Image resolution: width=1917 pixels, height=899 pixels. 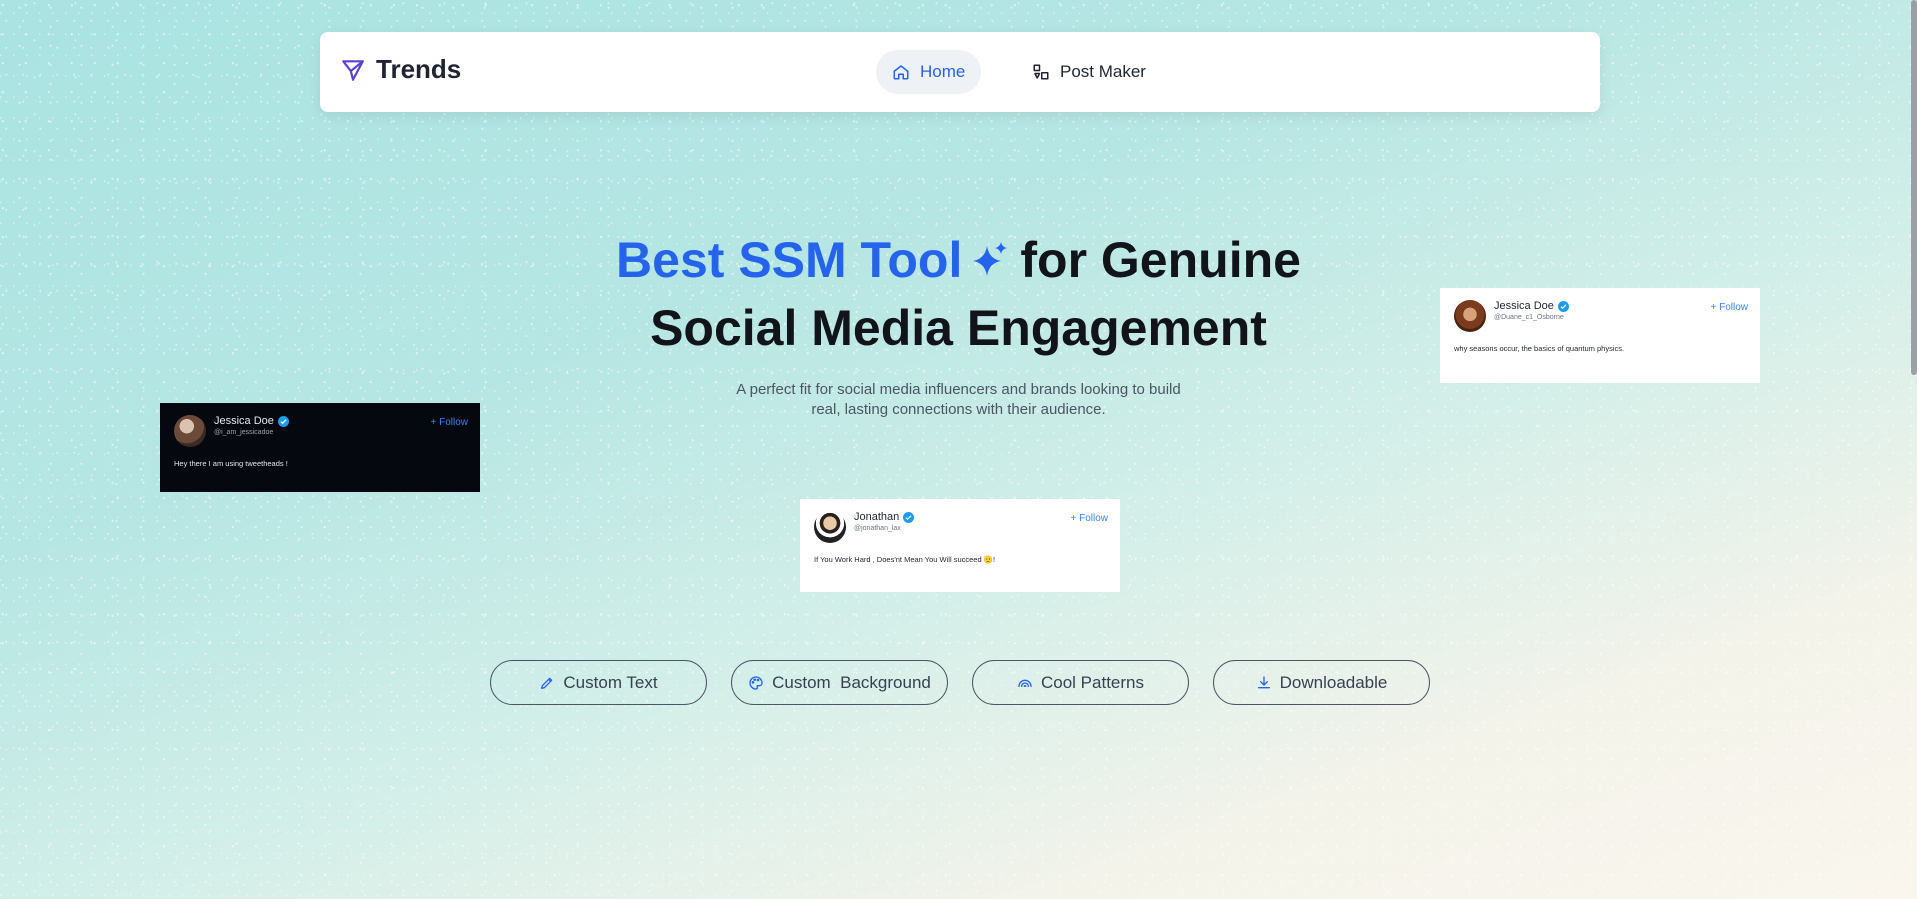 I want to click on nav-home-label: Home, so click(x=943, y=71).